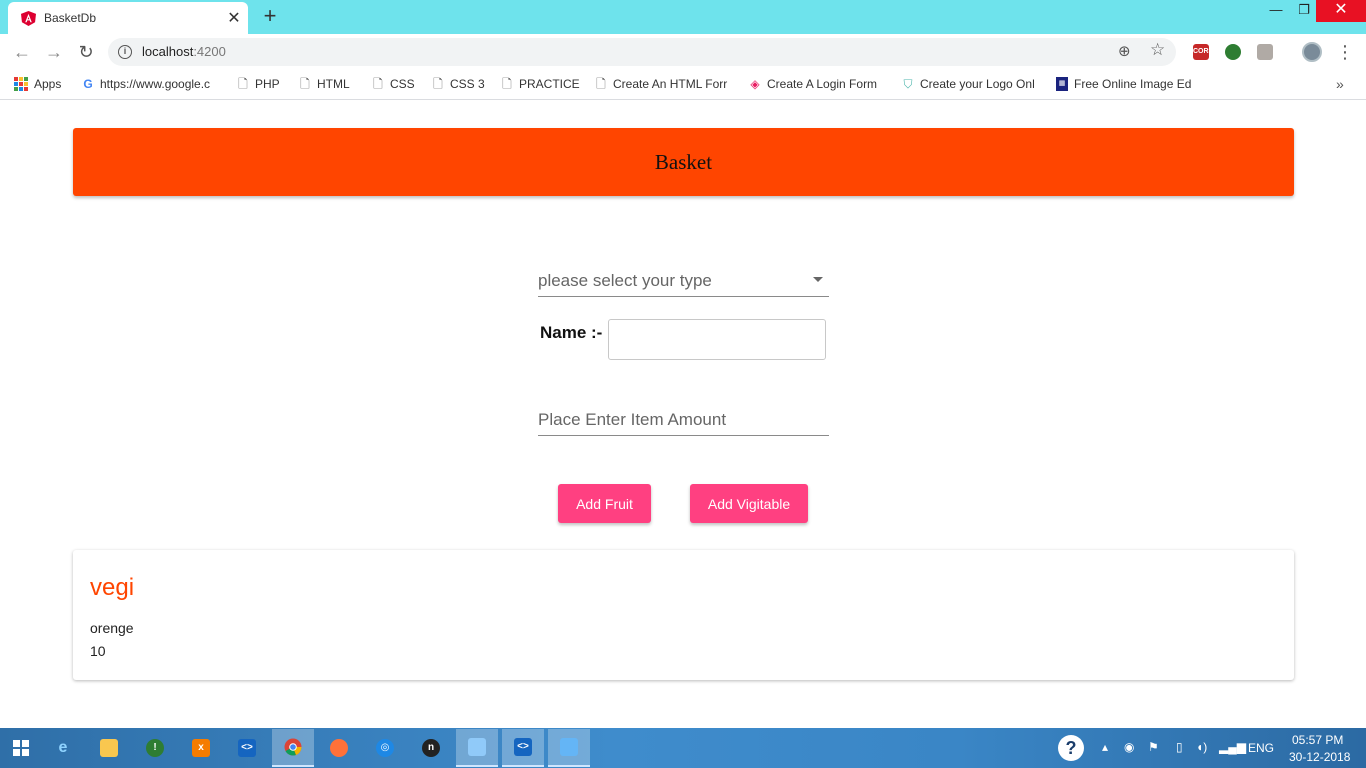  I want to click on new-tab-button: +, so click(270, 16).